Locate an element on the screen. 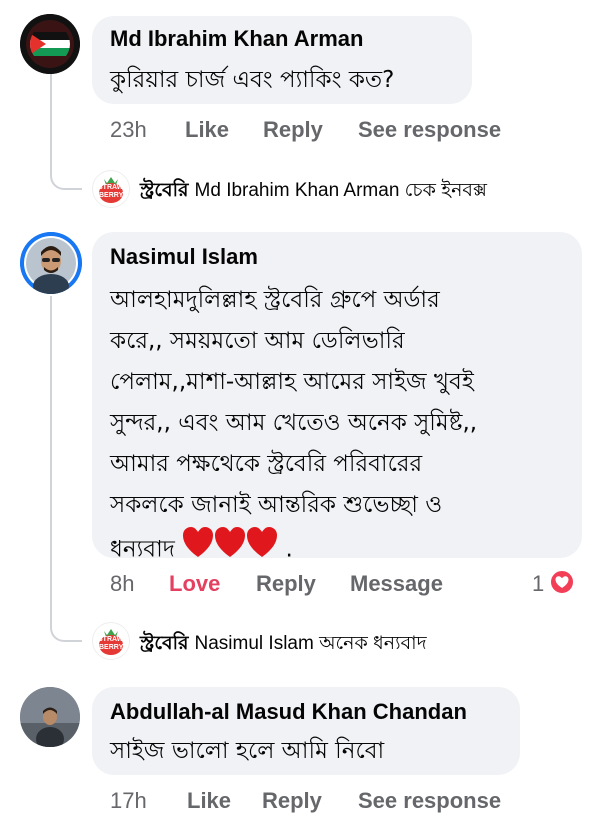 This screenshot has width=600, height=814. comment-author: Md Ibrahim Khan Arman is located at coordinates (236, 39).